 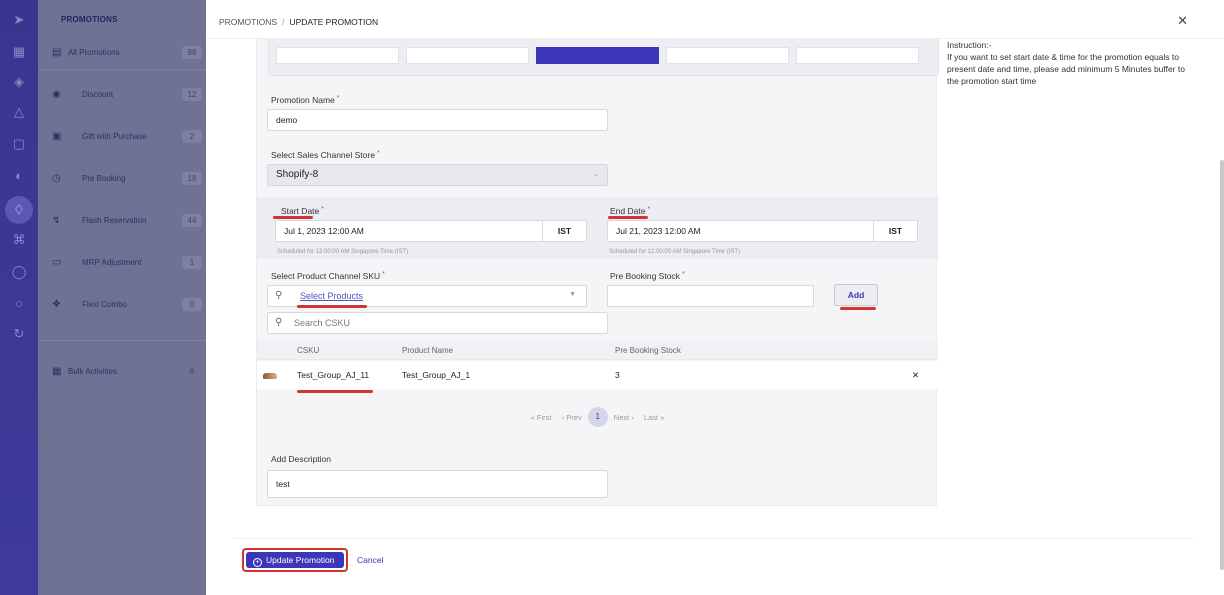 What do you see at coordinates (617, 375) in the screenshot?
I see `row-stock: 3` at bounding box center [617, 375].